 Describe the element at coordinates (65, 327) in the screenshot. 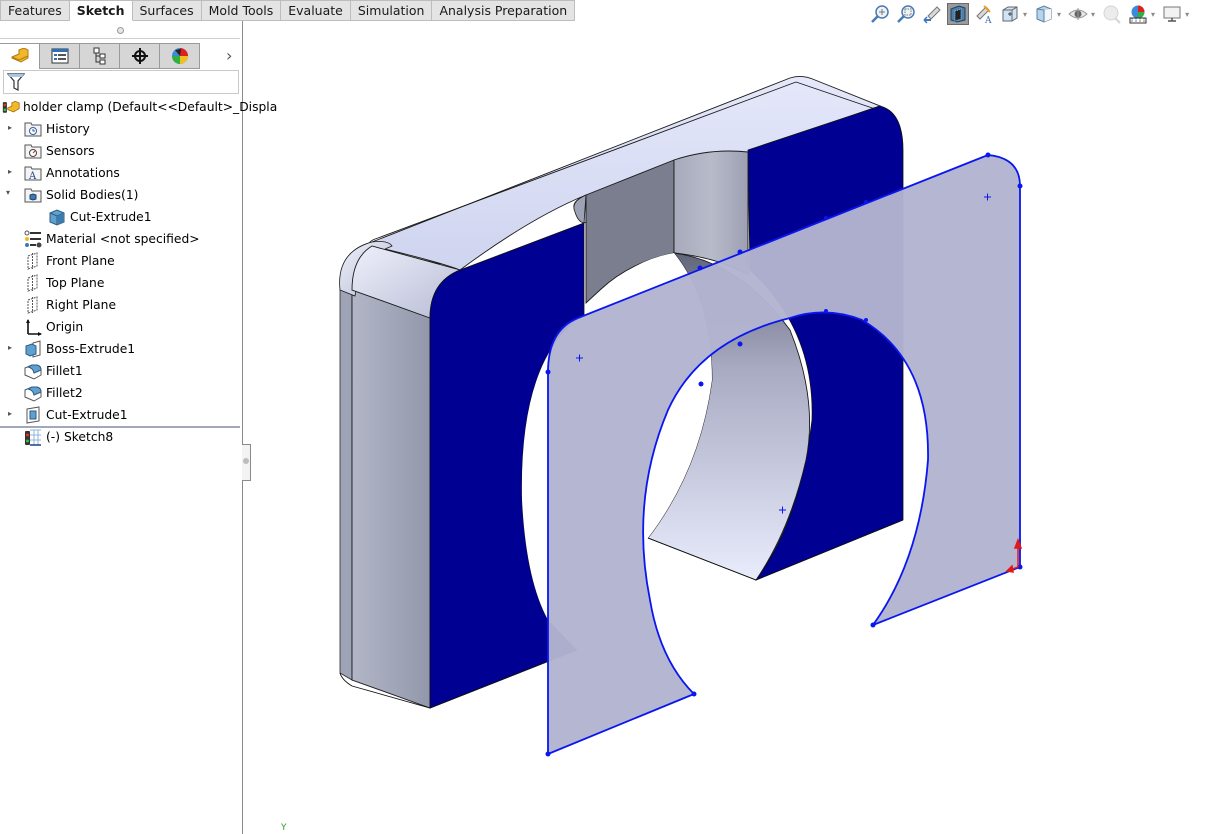

I see `tree-item-label: Origin` at that location.